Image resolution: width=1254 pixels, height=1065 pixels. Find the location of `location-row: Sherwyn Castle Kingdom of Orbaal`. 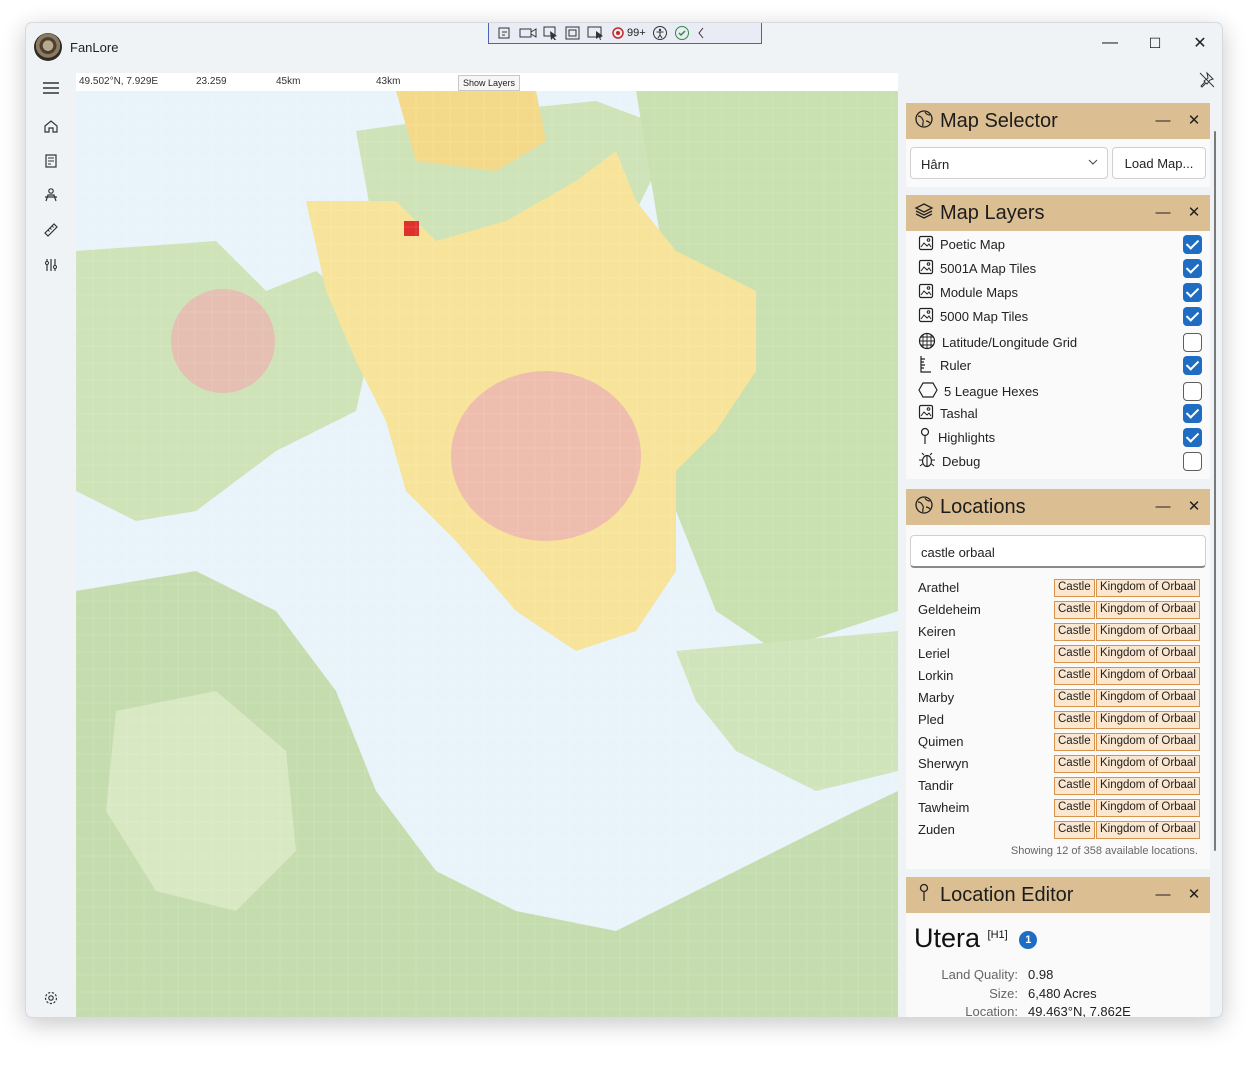

location-row: Sherwyn Castle Kingdom of Orbaal is located at coordinates (1062, 764).